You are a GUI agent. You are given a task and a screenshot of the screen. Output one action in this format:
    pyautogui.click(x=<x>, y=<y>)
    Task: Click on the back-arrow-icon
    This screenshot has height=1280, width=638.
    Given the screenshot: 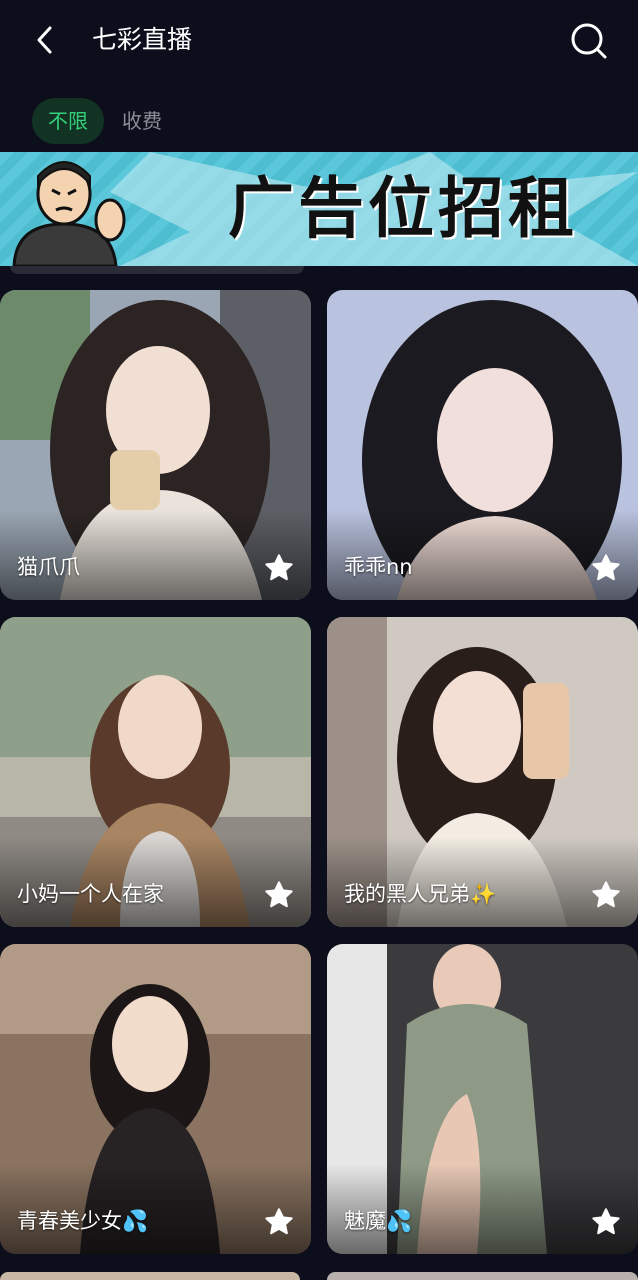 What is the action you would take?
    pyautogui.click(x=46, y=40)
    